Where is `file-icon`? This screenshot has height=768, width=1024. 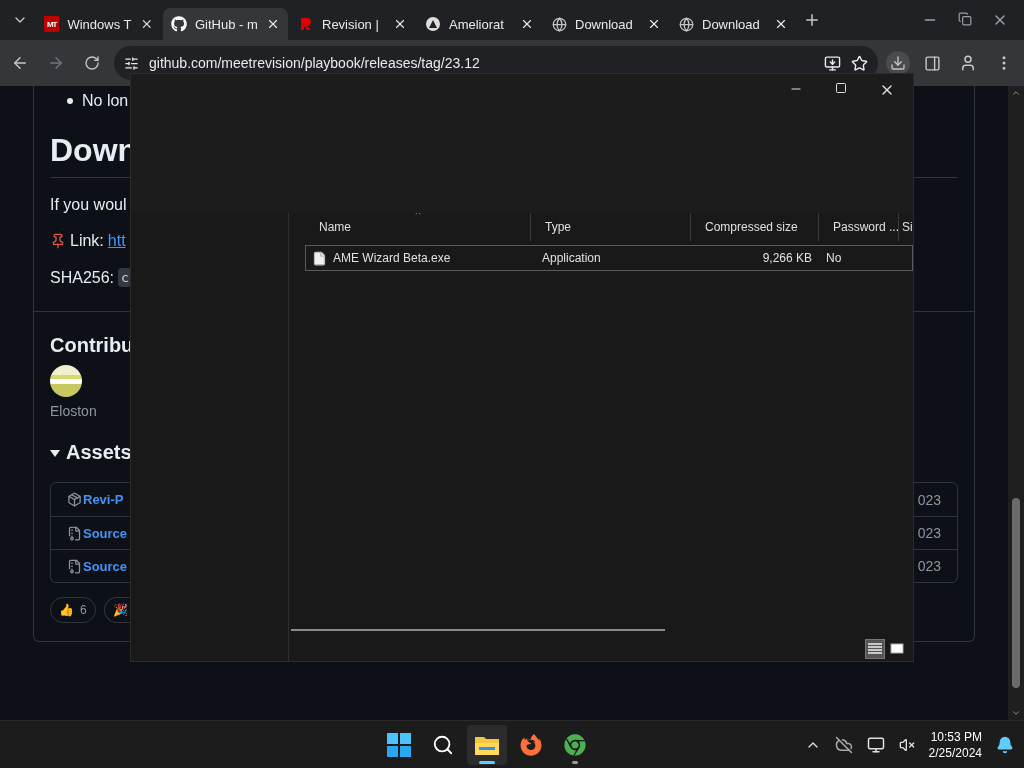
file-icon is located at coordinates (319, 258).